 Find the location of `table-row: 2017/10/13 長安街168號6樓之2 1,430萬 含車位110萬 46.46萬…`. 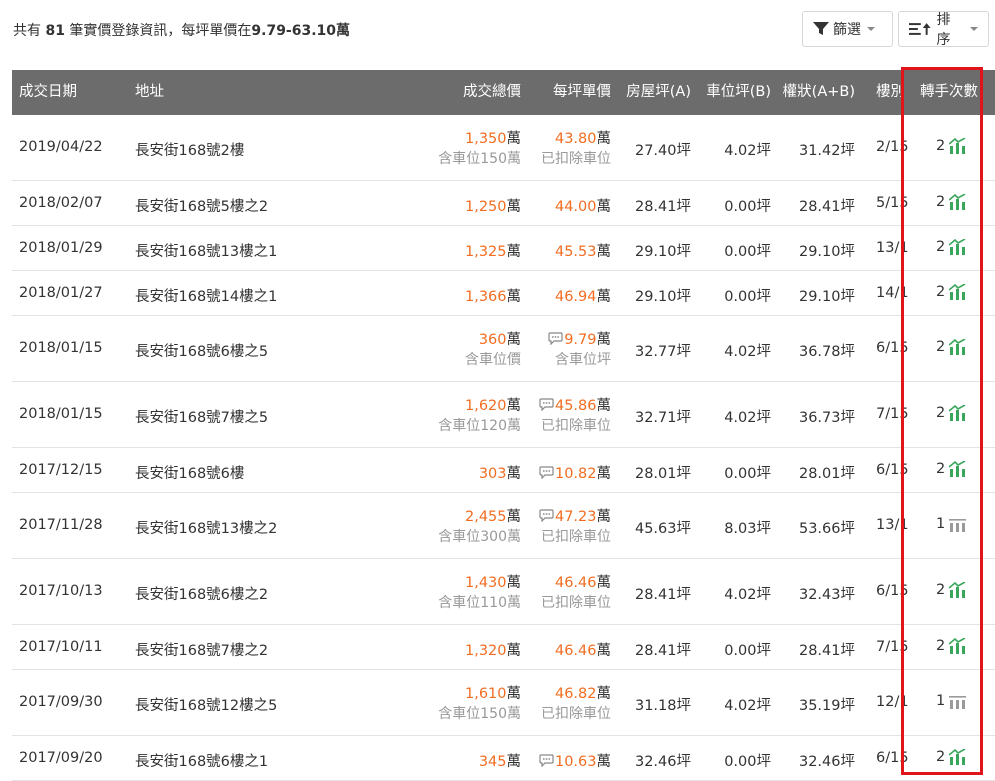

table-row: 2017/10/13 長安街168號6樓之2 1,430萬 含車位110萬 46.46萬… is located at coordinates (503, 592).